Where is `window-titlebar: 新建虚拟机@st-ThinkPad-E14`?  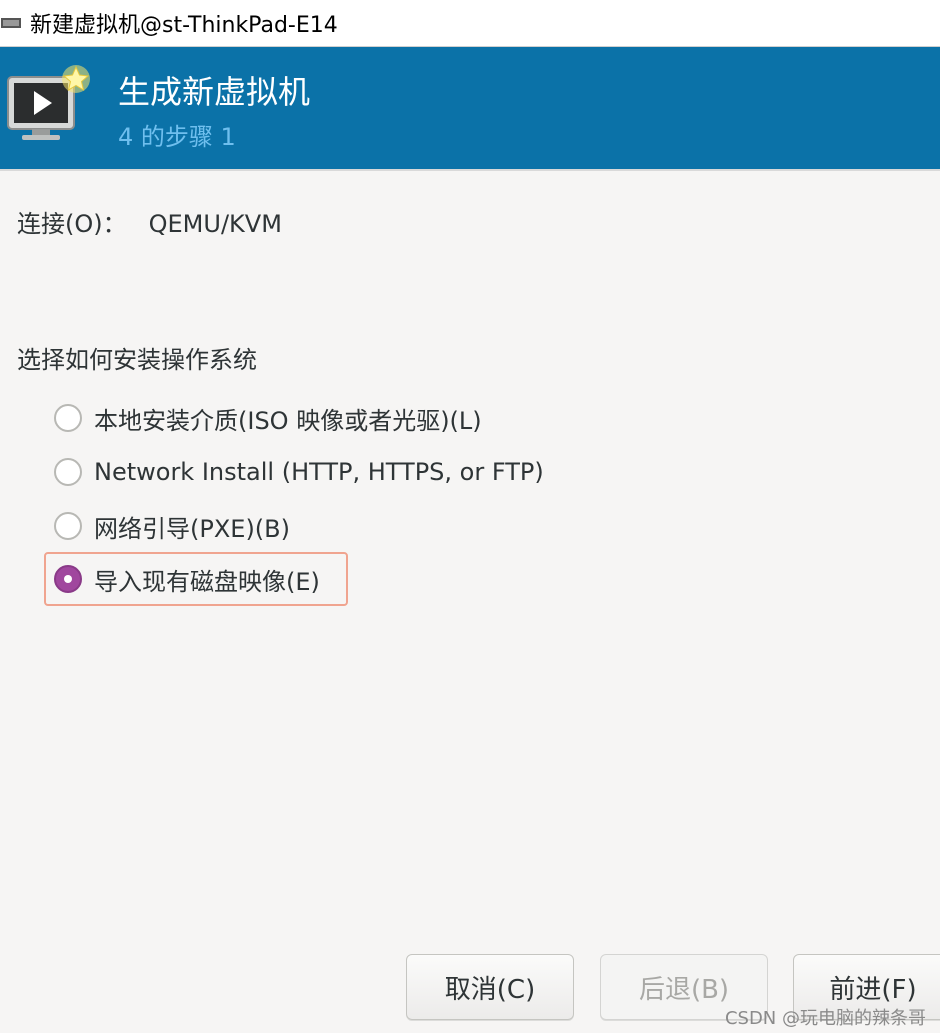 window-titlebar: 新建虚拟机@st-ThinkPad-E14 is located at coordinates (470, 23).